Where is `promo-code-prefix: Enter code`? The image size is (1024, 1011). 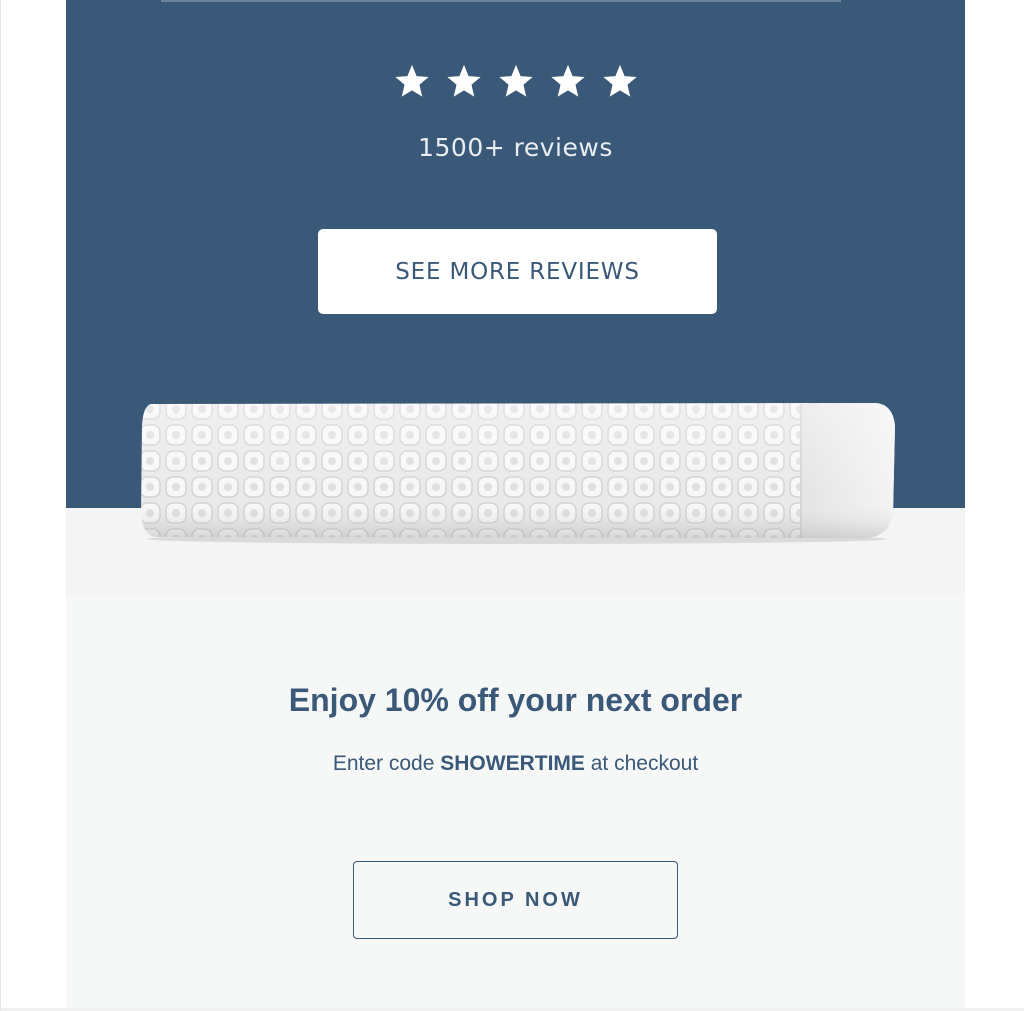 promo-code-prefix: Enter code is located at coordinates (386, 763).